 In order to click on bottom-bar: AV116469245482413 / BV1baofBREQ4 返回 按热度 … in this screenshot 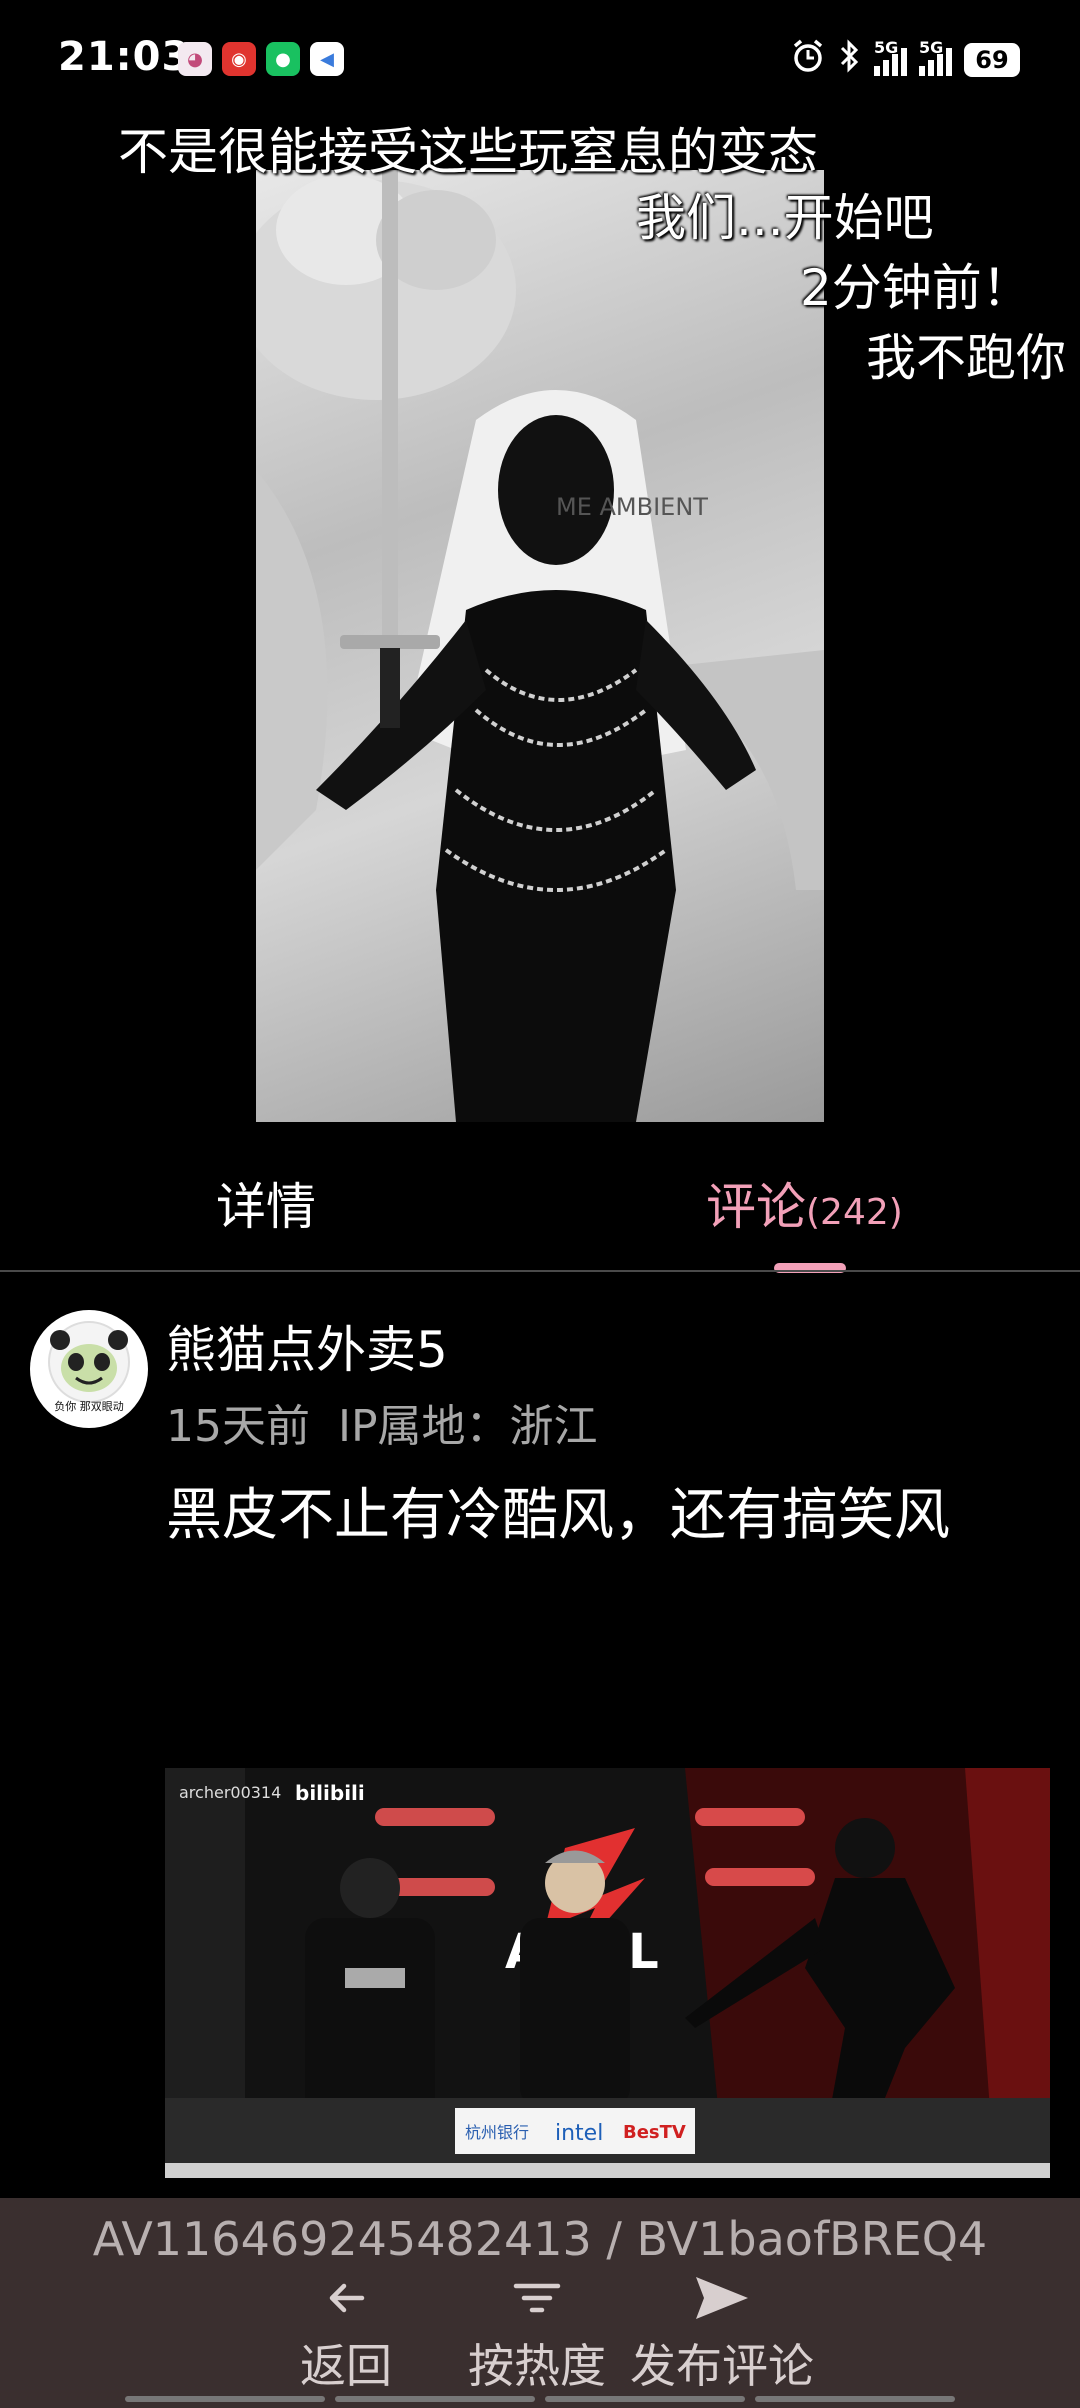, I will do `click(540, 2303)`.